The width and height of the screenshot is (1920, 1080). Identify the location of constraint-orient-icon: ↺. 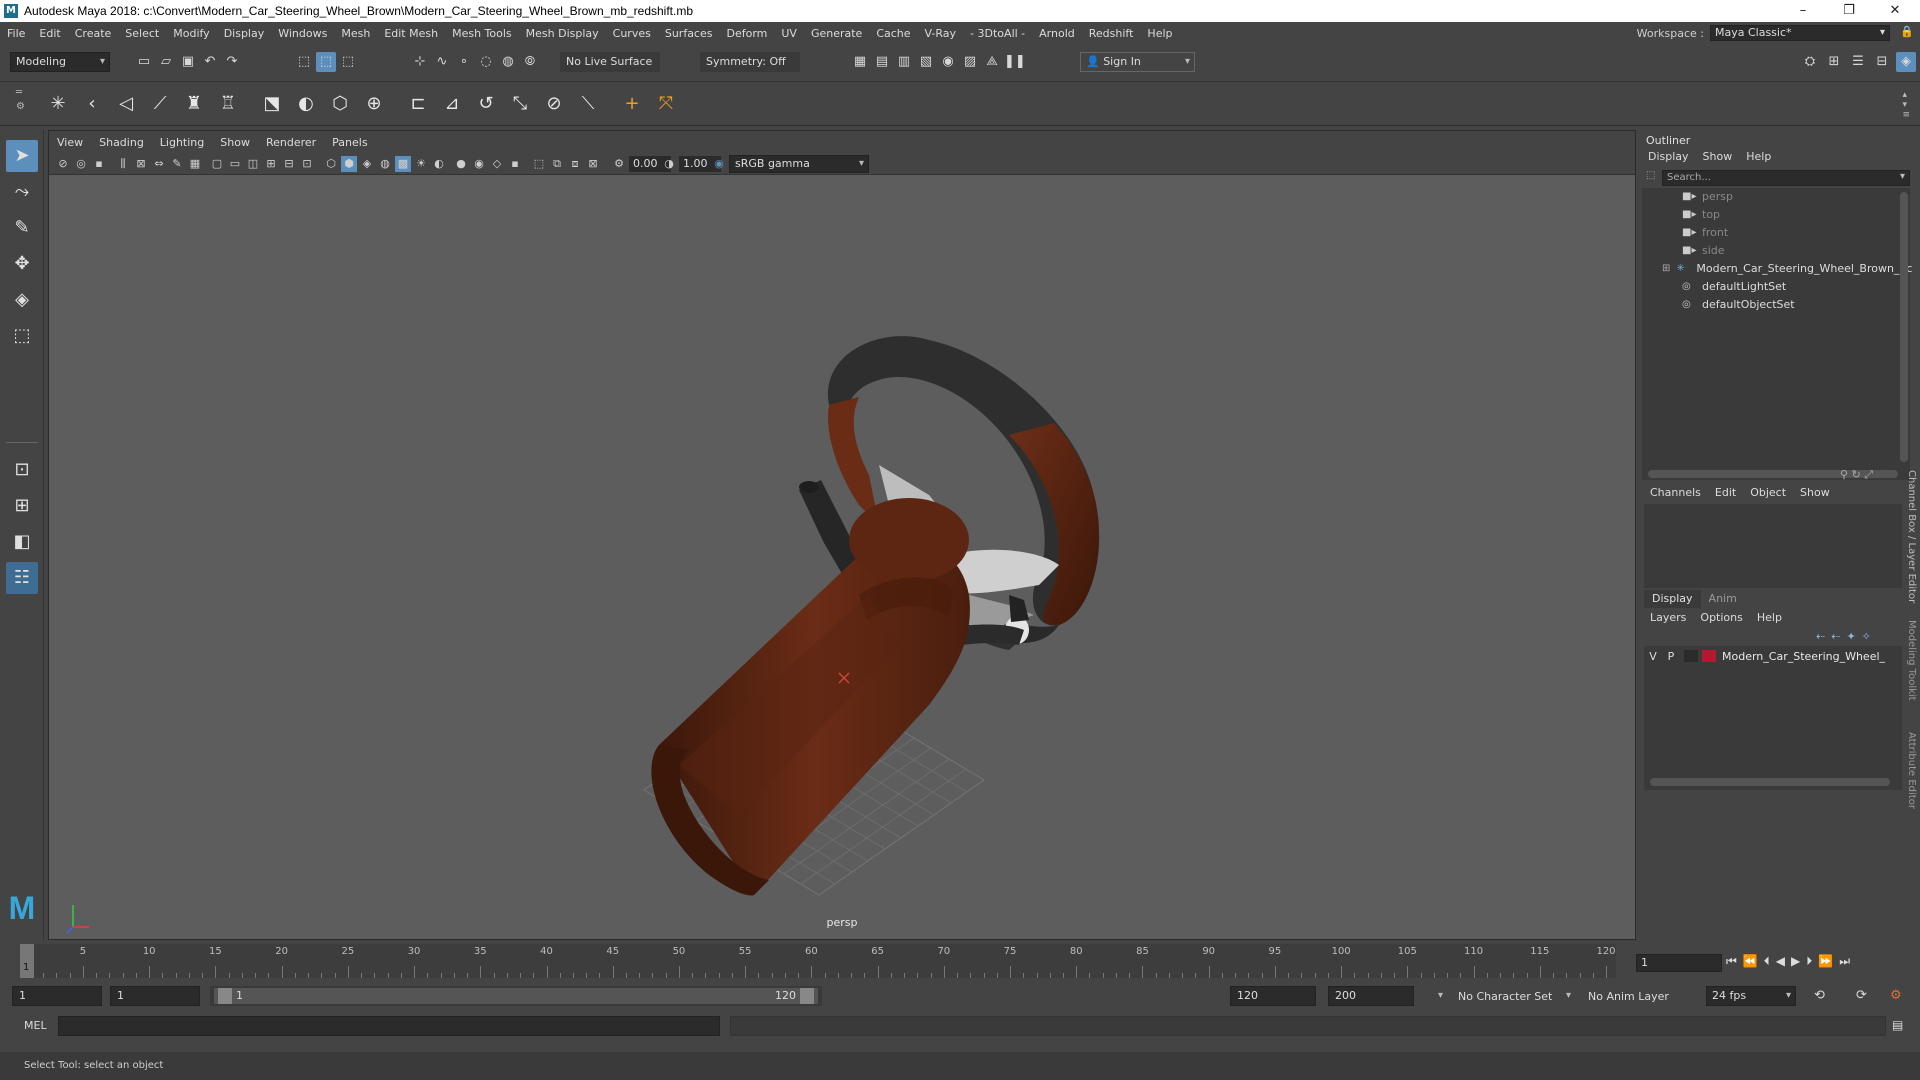
(486, 104).